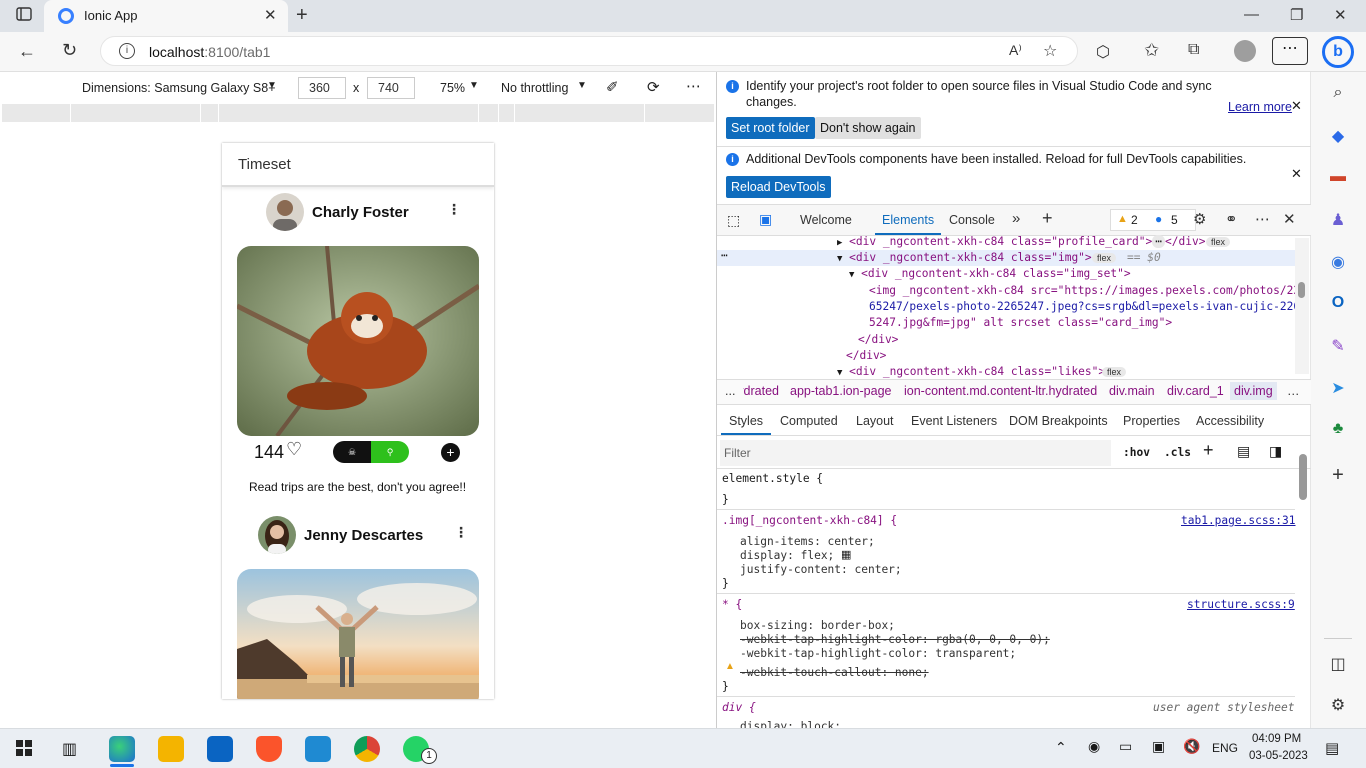 The image size is (1366, 768). What do you see at coordinates (1058, 421) in the screenshot?
I see `tab-dom-breakpoints: DOM Breakpoints` at bounding box center [1058, 421].